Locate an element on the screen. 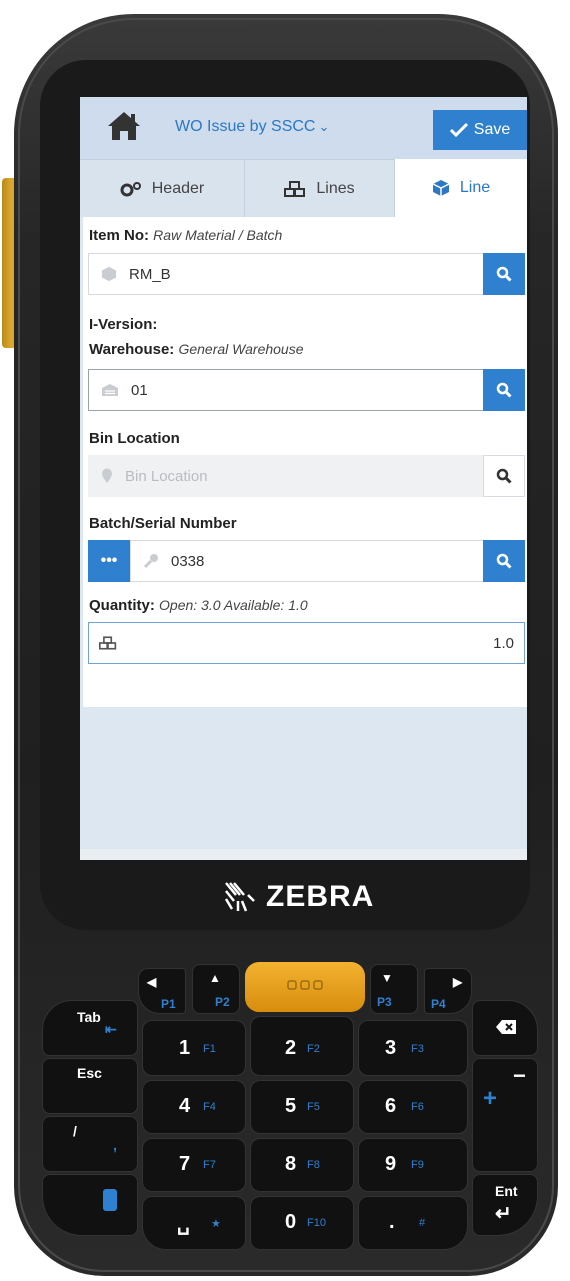 This screenshot has height=1281, width=570. key-icon is located at coordinates (150, 561).